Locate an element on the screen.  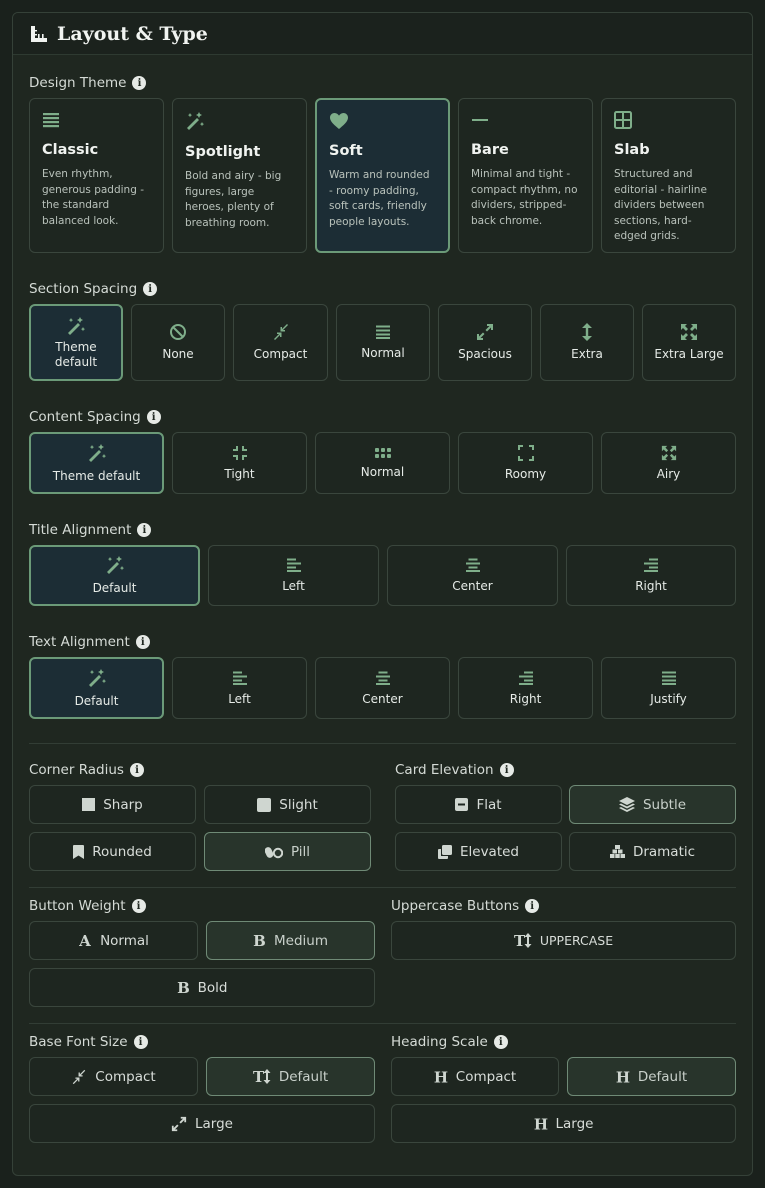
title-align-center: Center is located at coordinates (472, 575).